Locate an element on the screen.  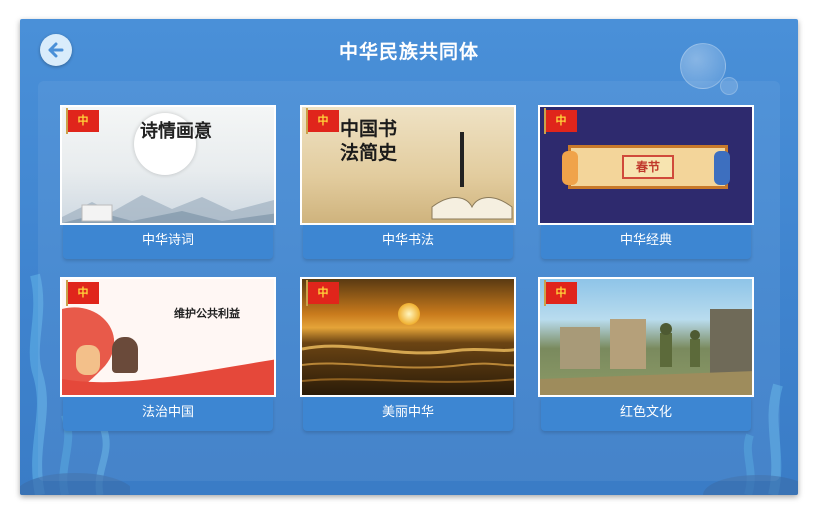
card-thumbnail: 中 维护公共利益 is located at coordinates (168, 337).